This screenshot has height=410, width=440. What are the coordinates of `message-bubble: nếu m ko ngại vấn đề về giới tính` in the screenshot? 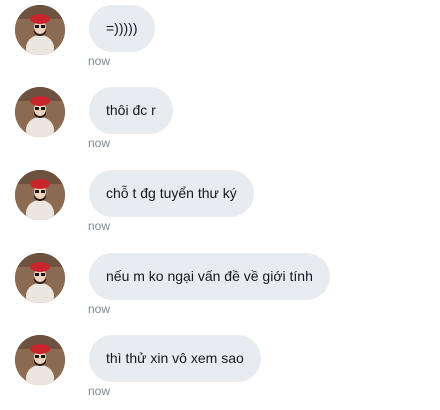 It's located at (209, 276).